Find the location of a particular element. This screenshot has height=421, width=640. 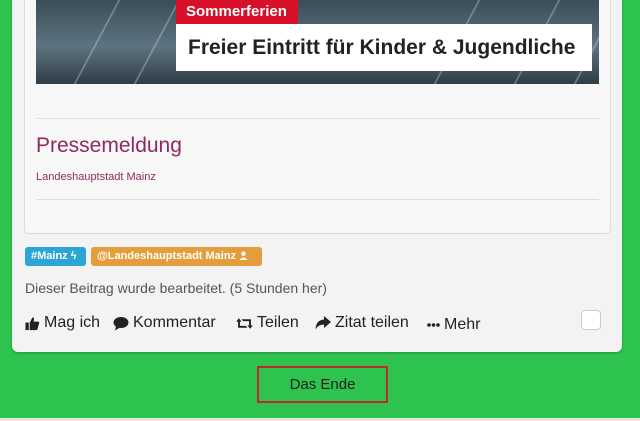

retweet-icon is located at coordinates (244, 323).